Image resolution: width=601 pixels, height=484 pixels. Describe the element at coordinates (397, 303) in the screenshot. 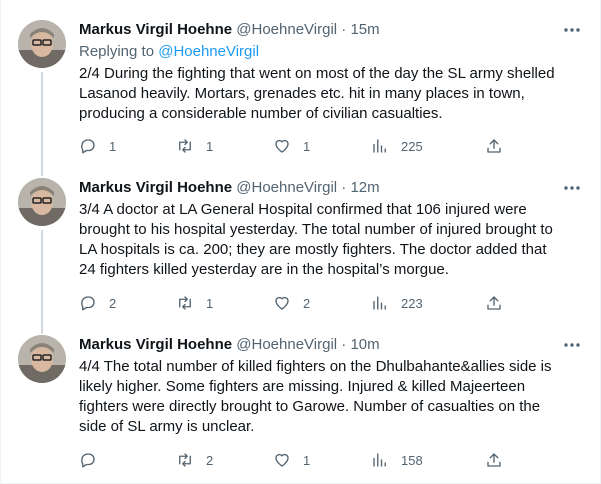

I see `views-button: 223` at that location.